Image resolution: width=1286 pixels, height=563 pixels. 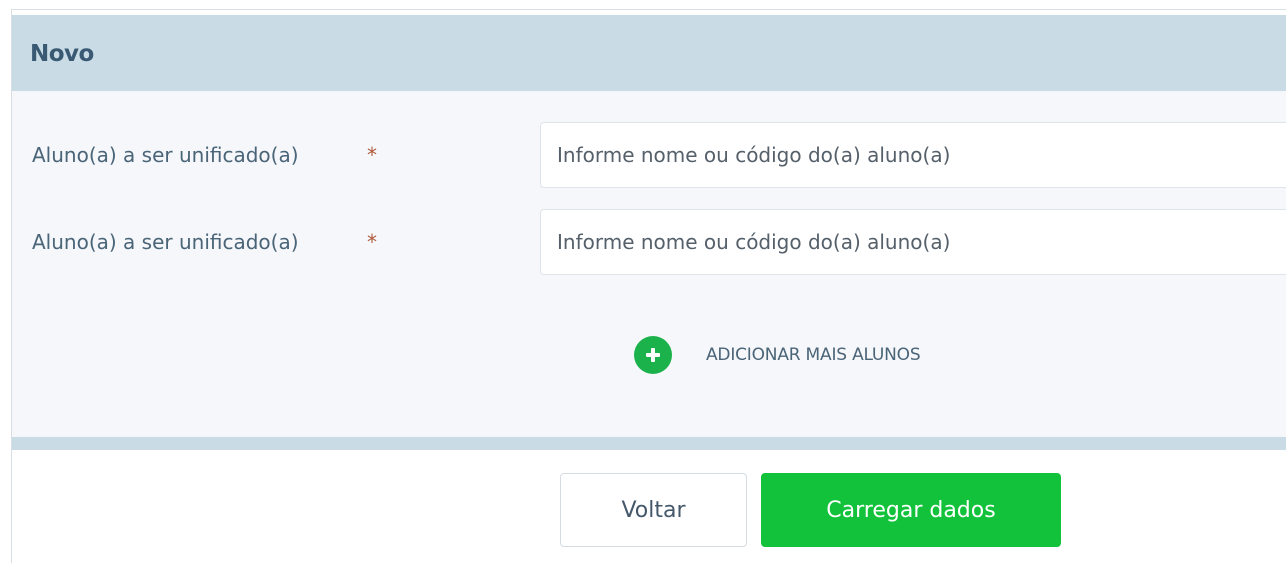 I want to click on student-field-row-2: Aluno(a) a ser unificado(a) *, so click(x=649, y=243).